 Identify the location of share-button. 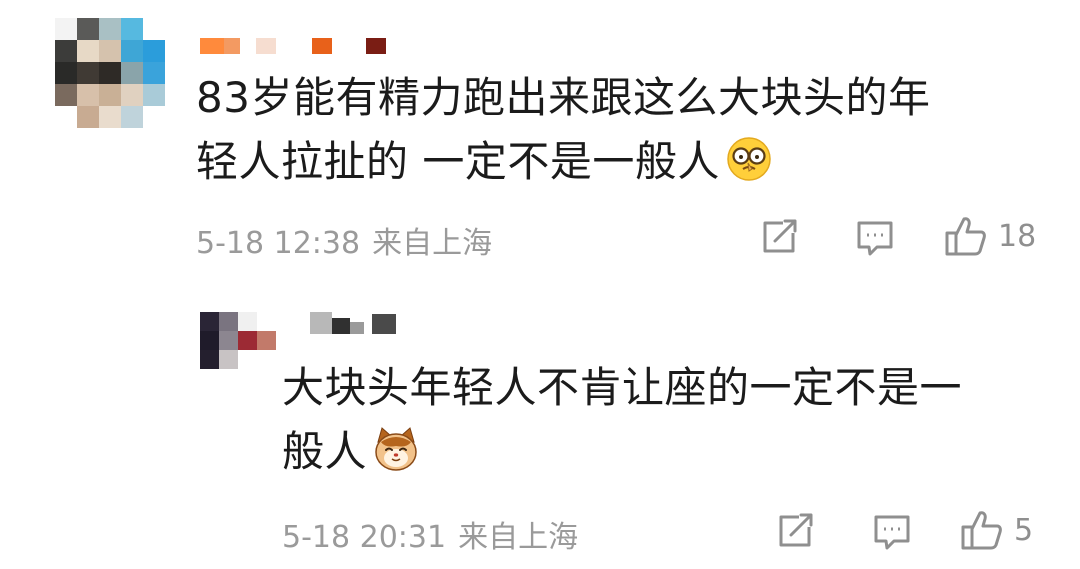
(781, 237).